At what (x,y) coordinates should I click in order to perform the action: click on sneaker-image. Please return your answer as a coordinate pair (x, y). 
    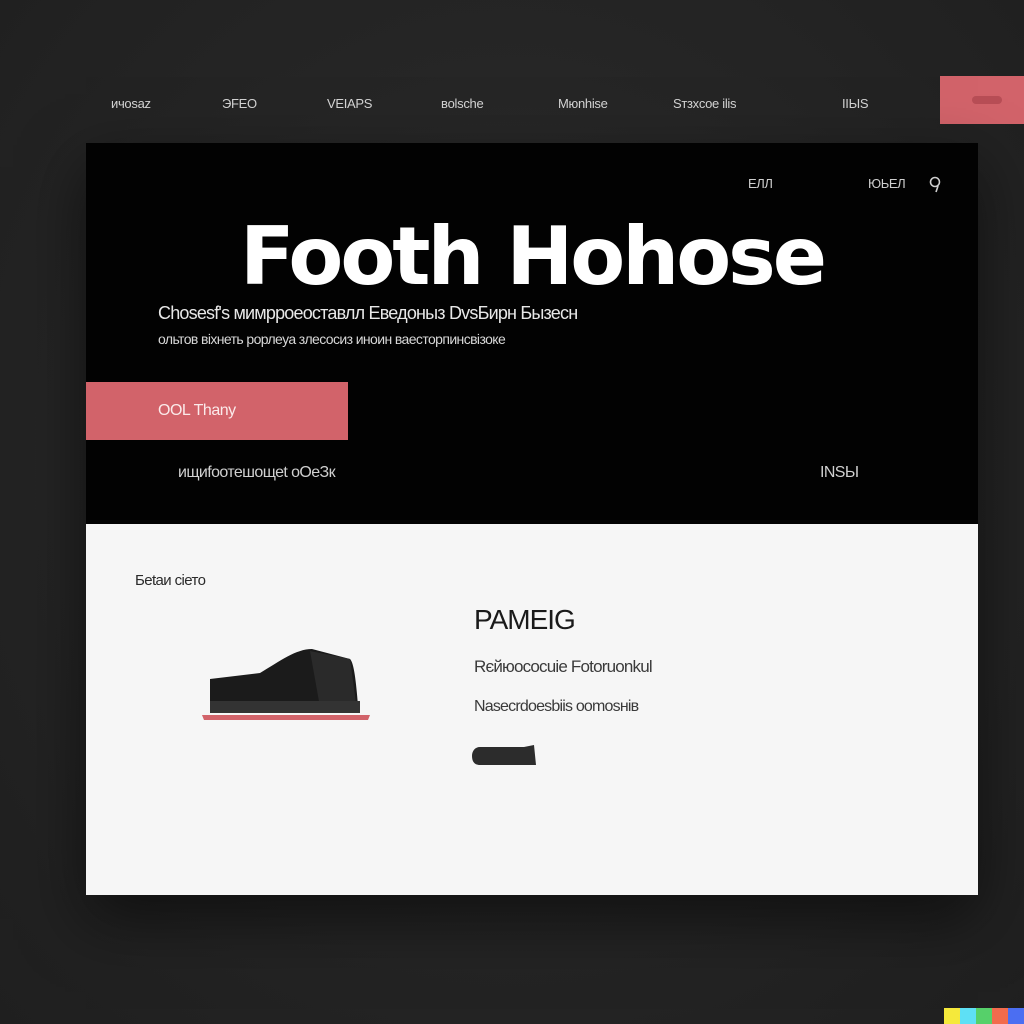
    Looking at the image, I should click on (286, 682).